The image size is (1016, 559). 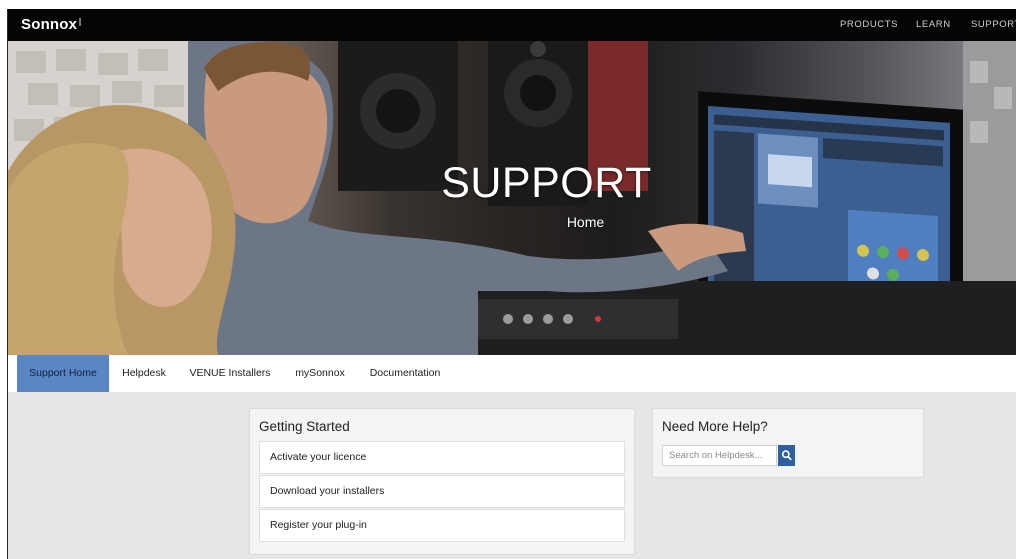 I want to click on list-item-register-plugin: Register your plug-in, so click(x=442, y=525).